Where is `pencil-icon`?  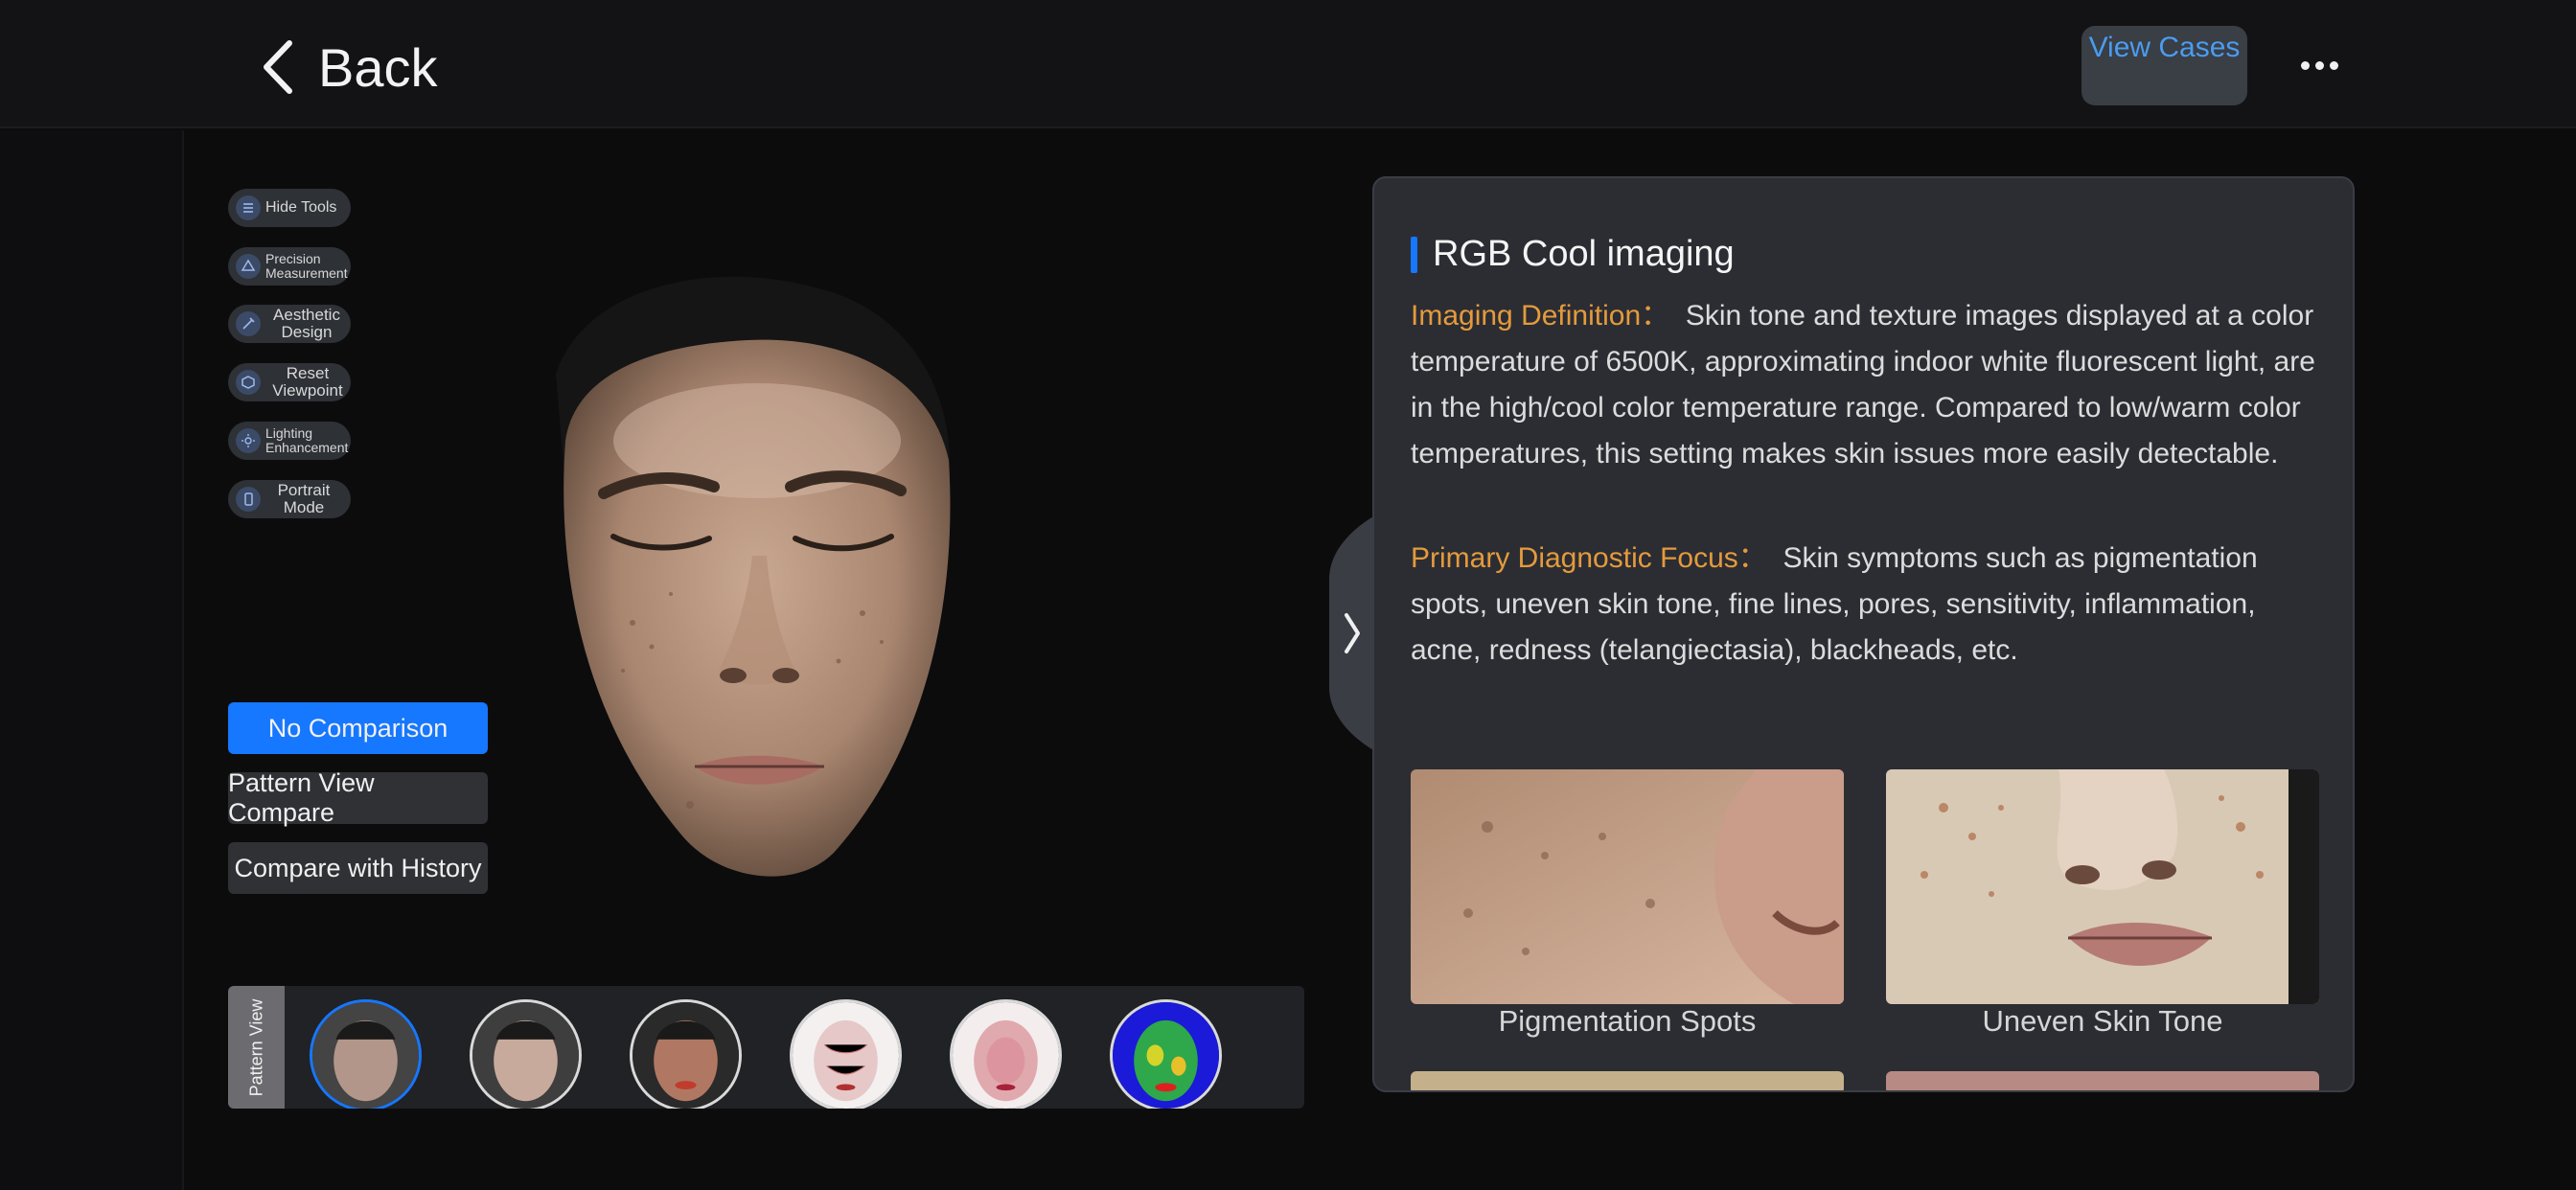
pencil-icon is located at coordinates (248, 324).